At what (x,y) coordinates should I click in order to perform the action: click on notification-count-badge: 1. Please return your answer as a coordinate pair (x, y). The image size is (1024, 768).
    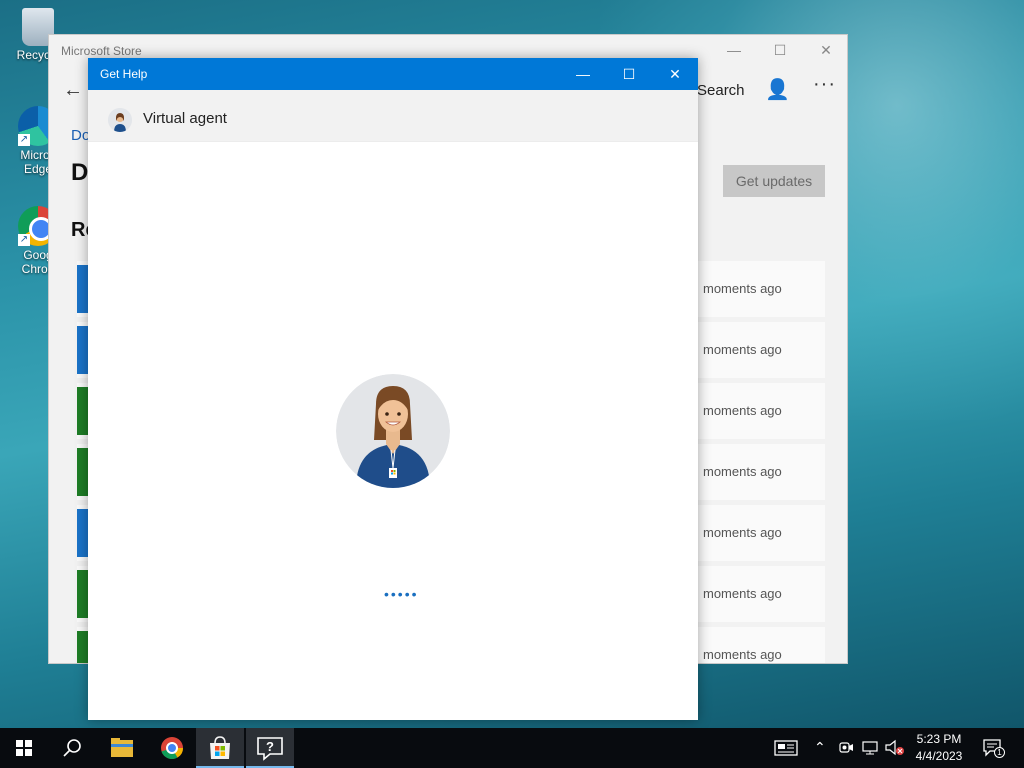
    Looking at the image, I should click on (999, 752).